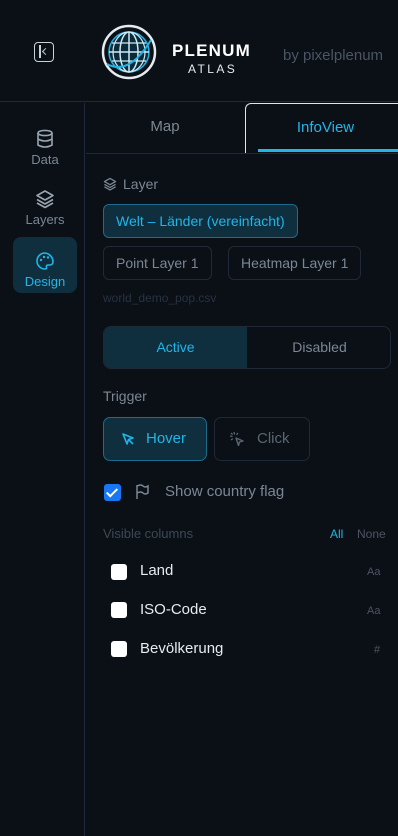 This screenshot has height=836, width=398. I want to click on brand-subtitle: ATLAS, so click(213, 69).